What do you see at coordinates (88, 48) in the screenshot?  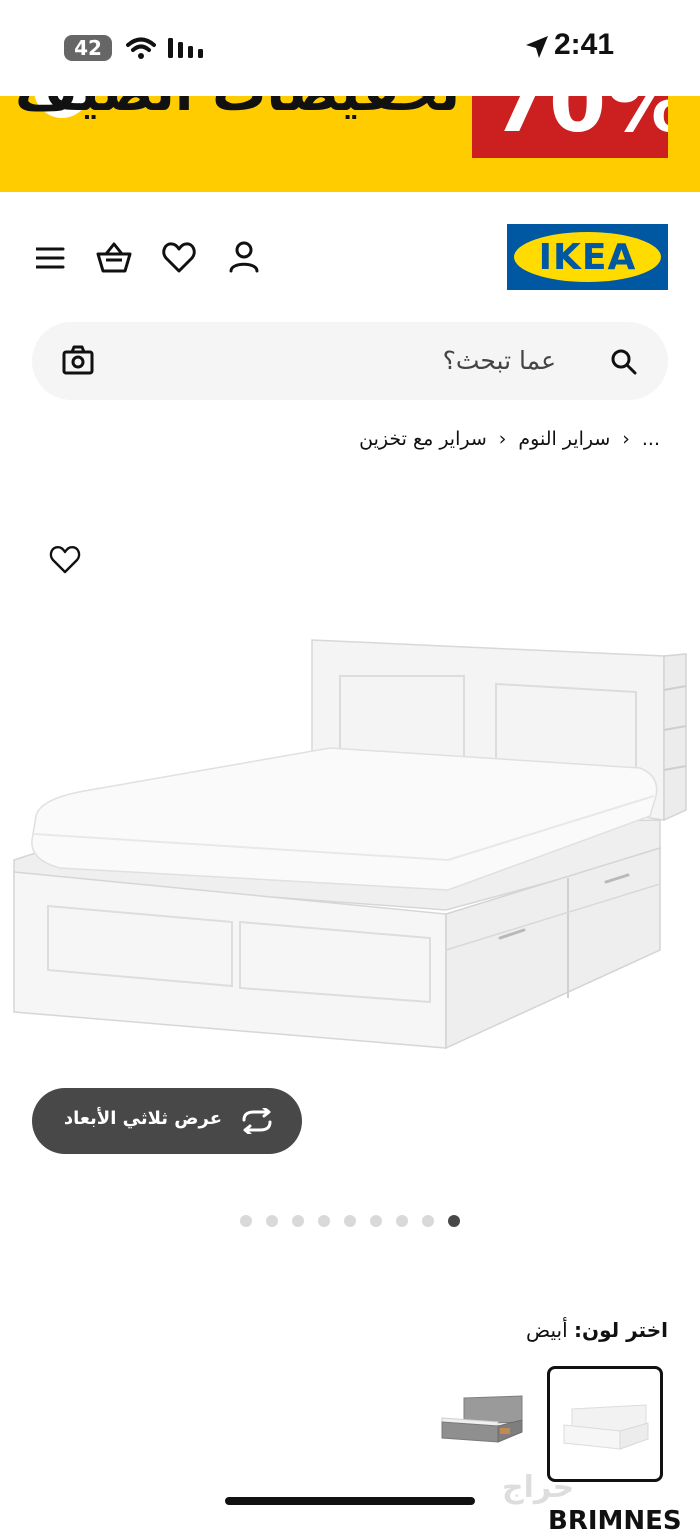 I see `battery-indicator: 42` at bounding box center [88, 48].